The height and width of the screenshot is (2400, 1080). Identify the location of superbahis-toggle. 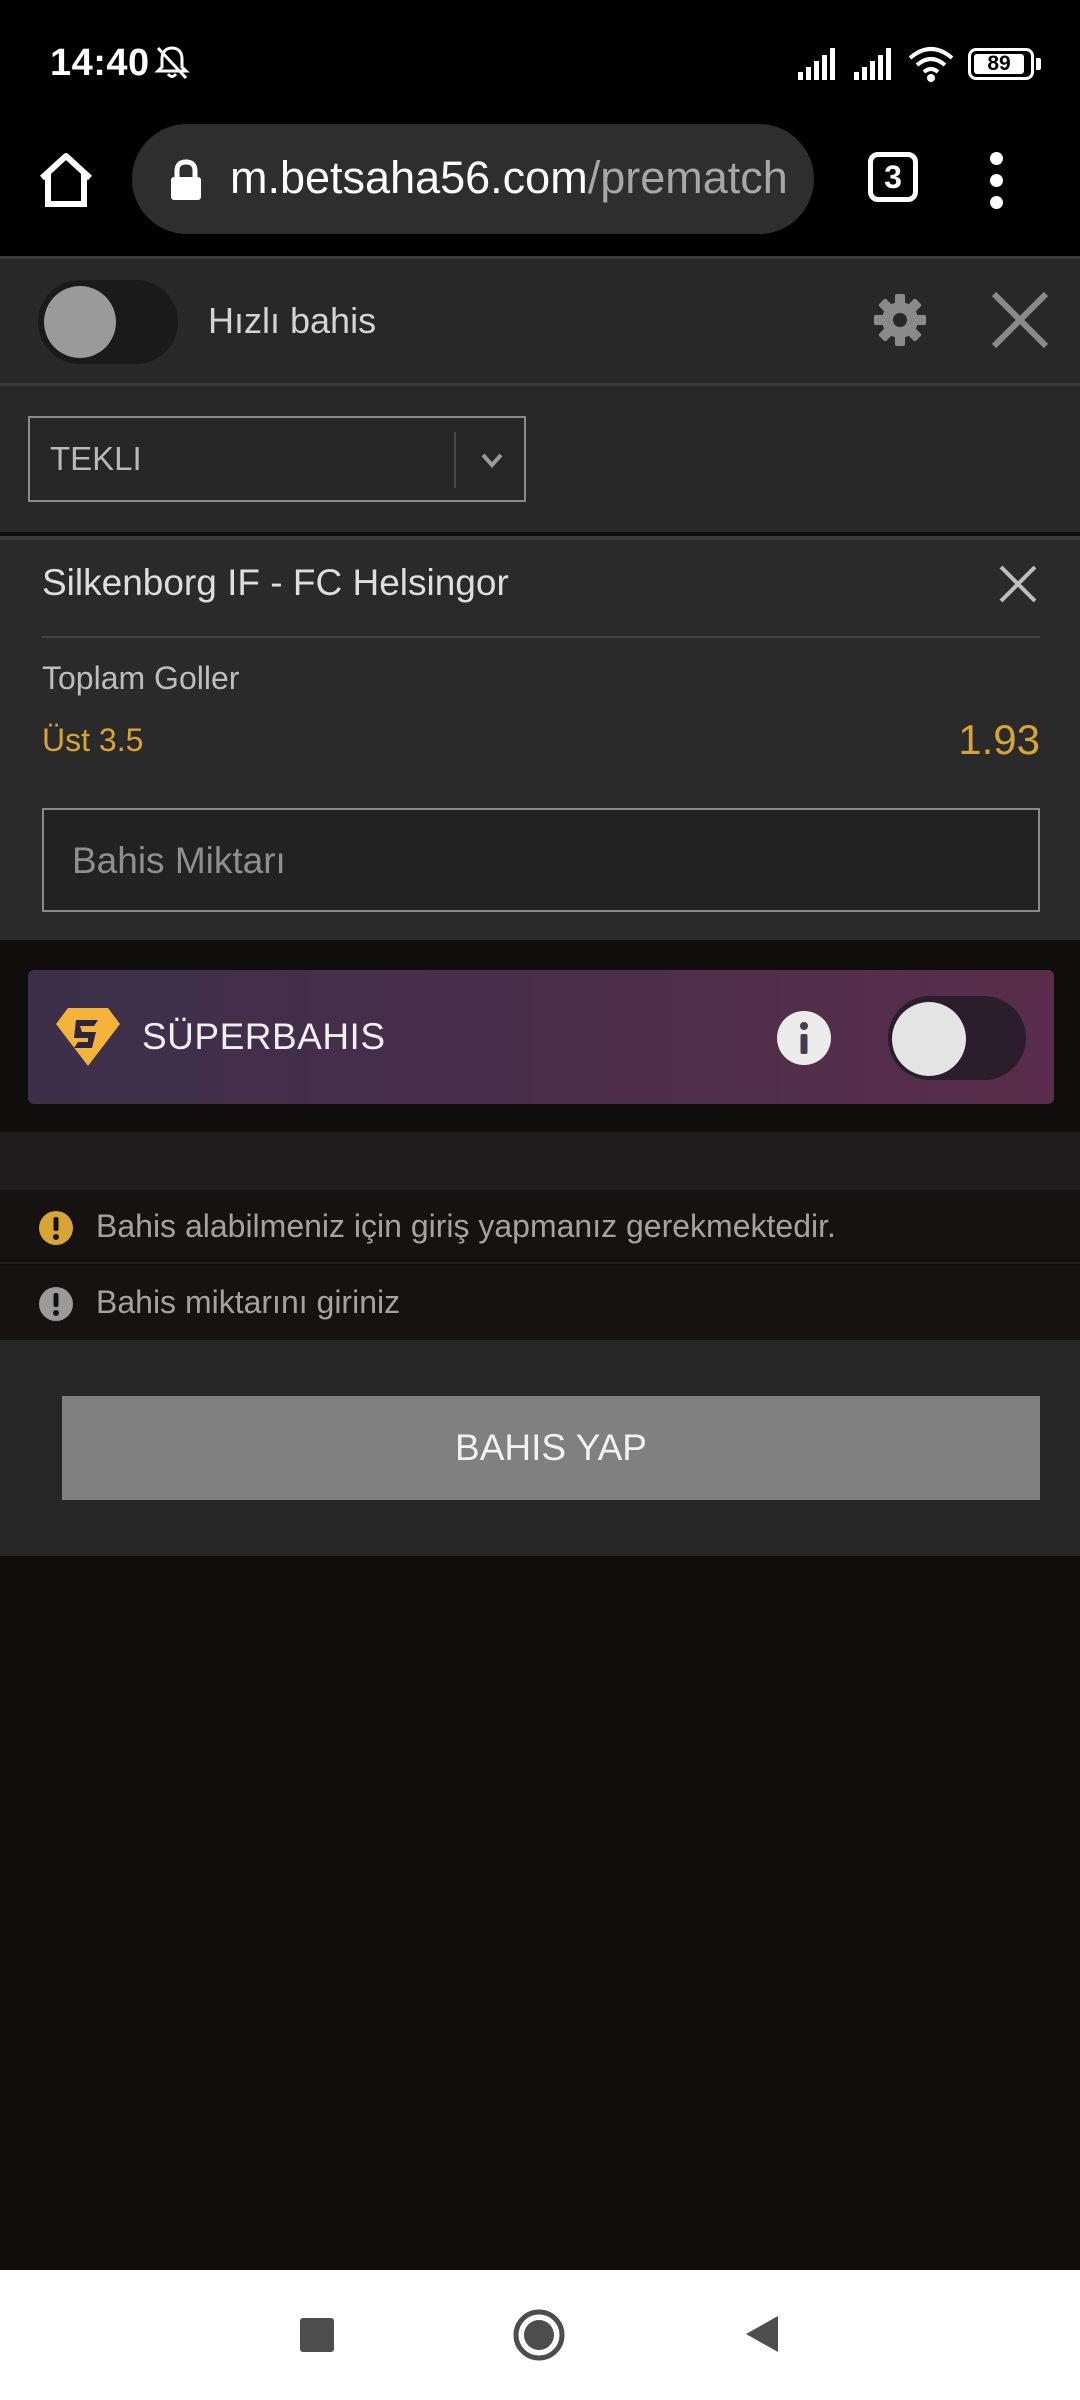
(957, 1038).